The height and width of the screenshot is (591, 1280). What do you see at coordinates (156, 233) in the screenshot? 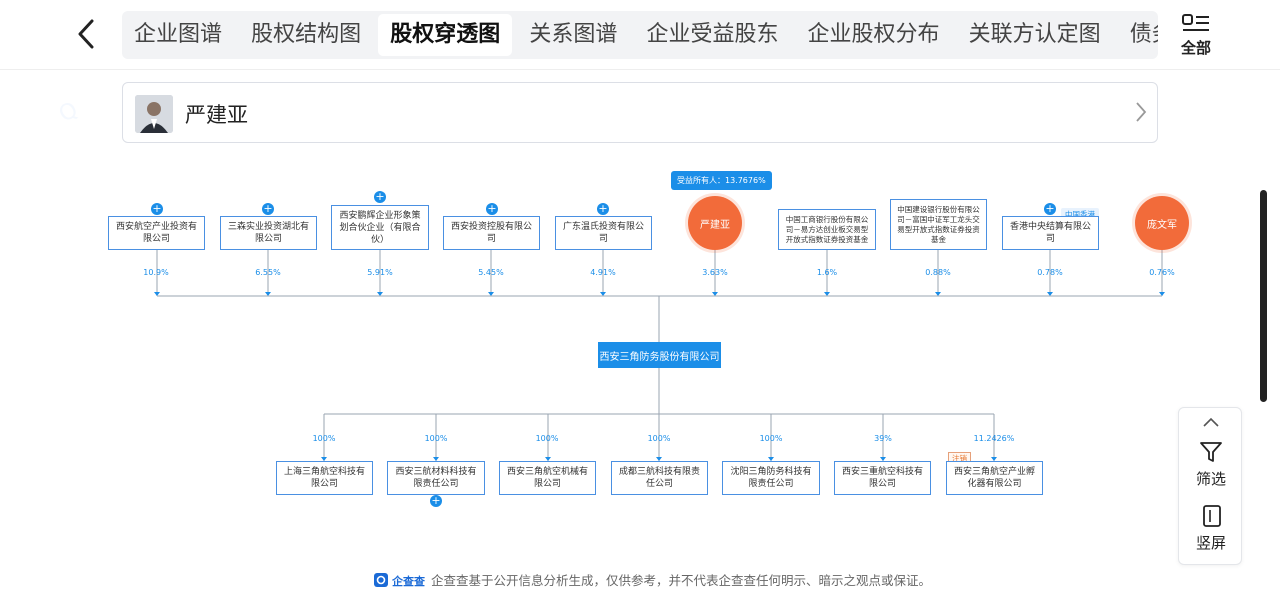
I see `shareholder-node: 西安航空产业投资有限公司` at bounding box center [156, 233].